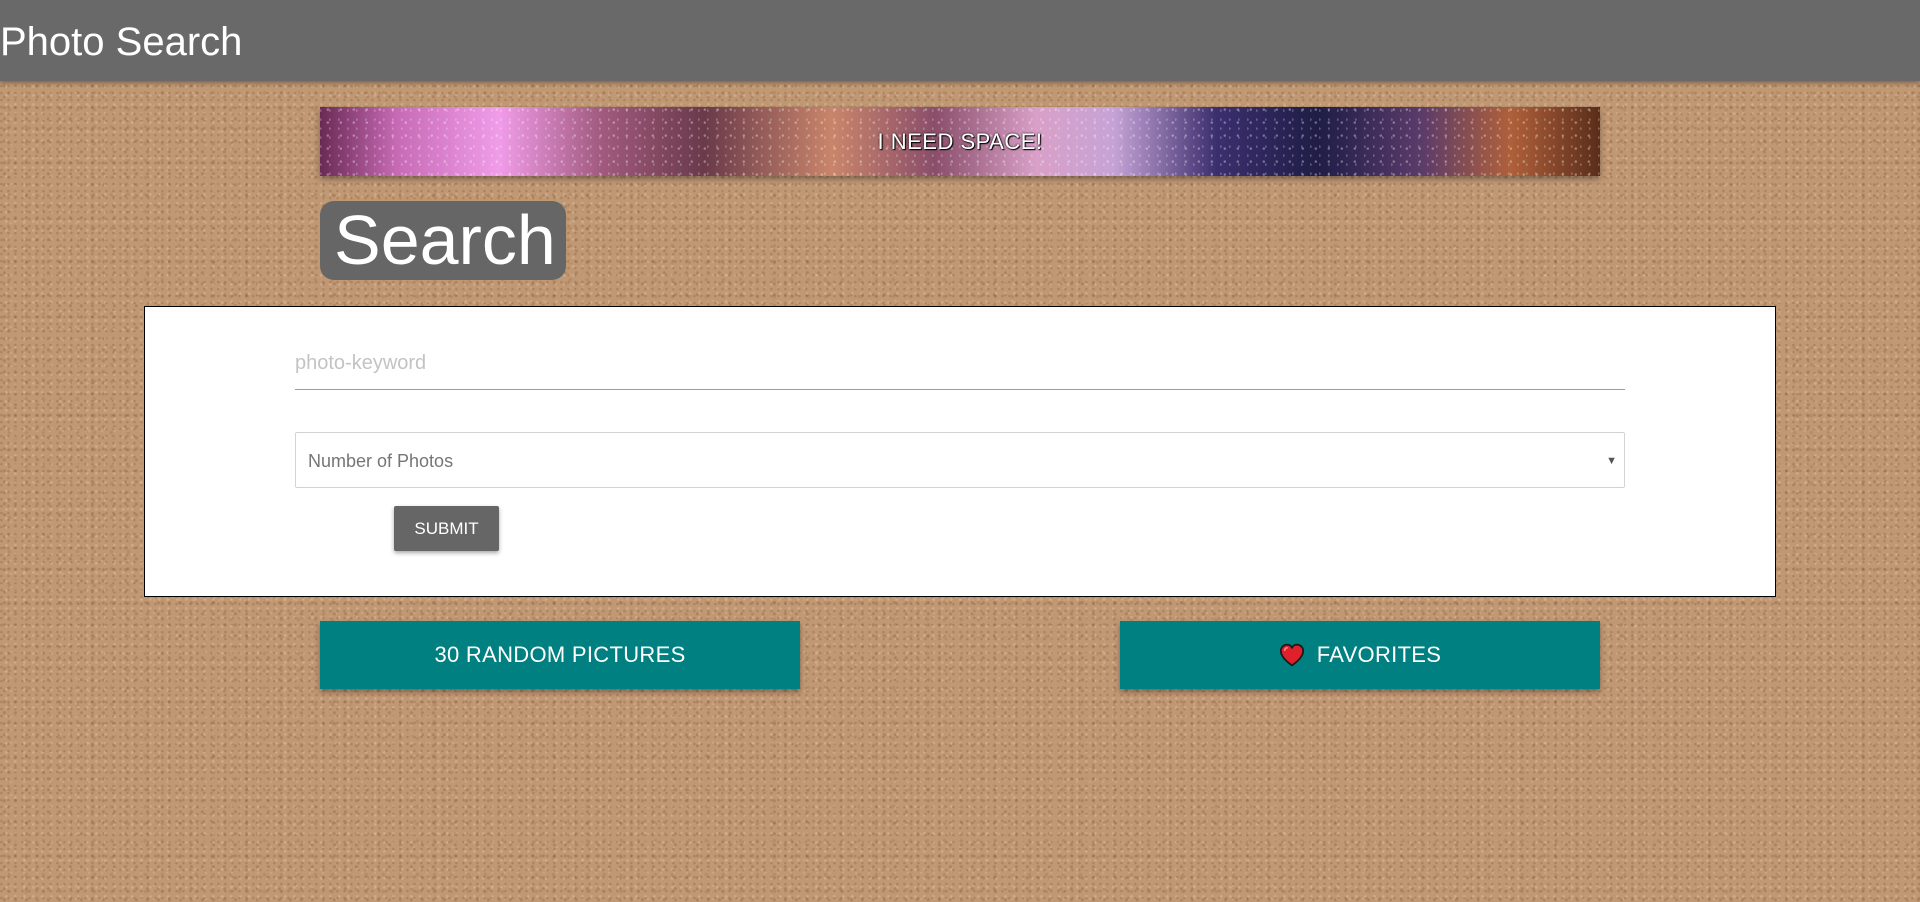  I want to click on app-title: Photo Search, so click(121, 42).